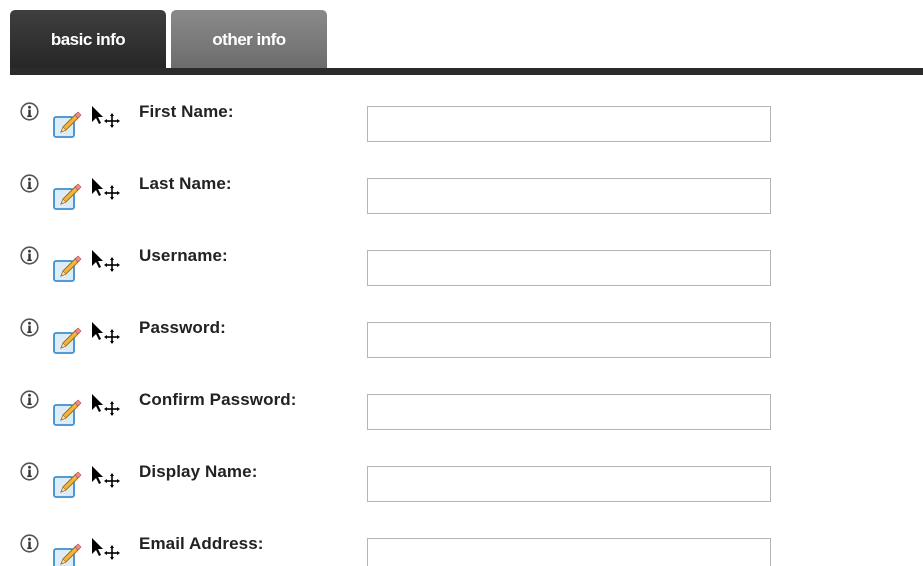 This screenshot has width=923, height=566. I want to click on form-row-last-name: Last Name:, so click(461, 210).